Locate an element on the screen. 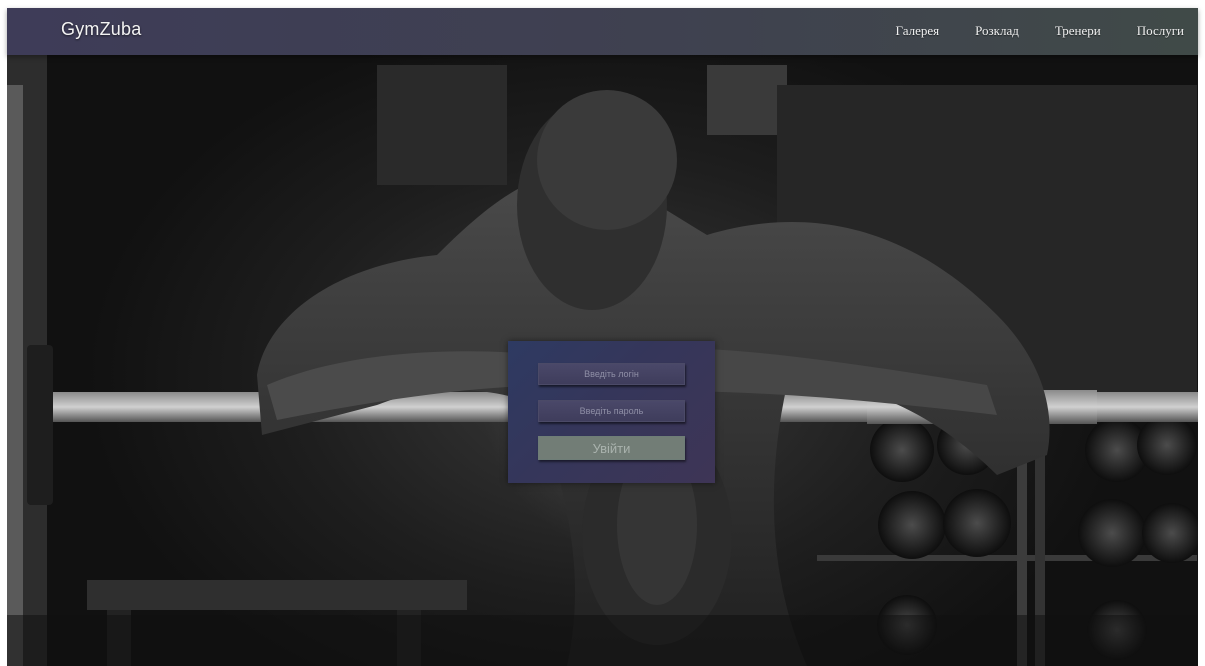 The width and height of the screenshot is (1205, 666). nav-link-schedule: Розклад is located at coordinates (997, 31).